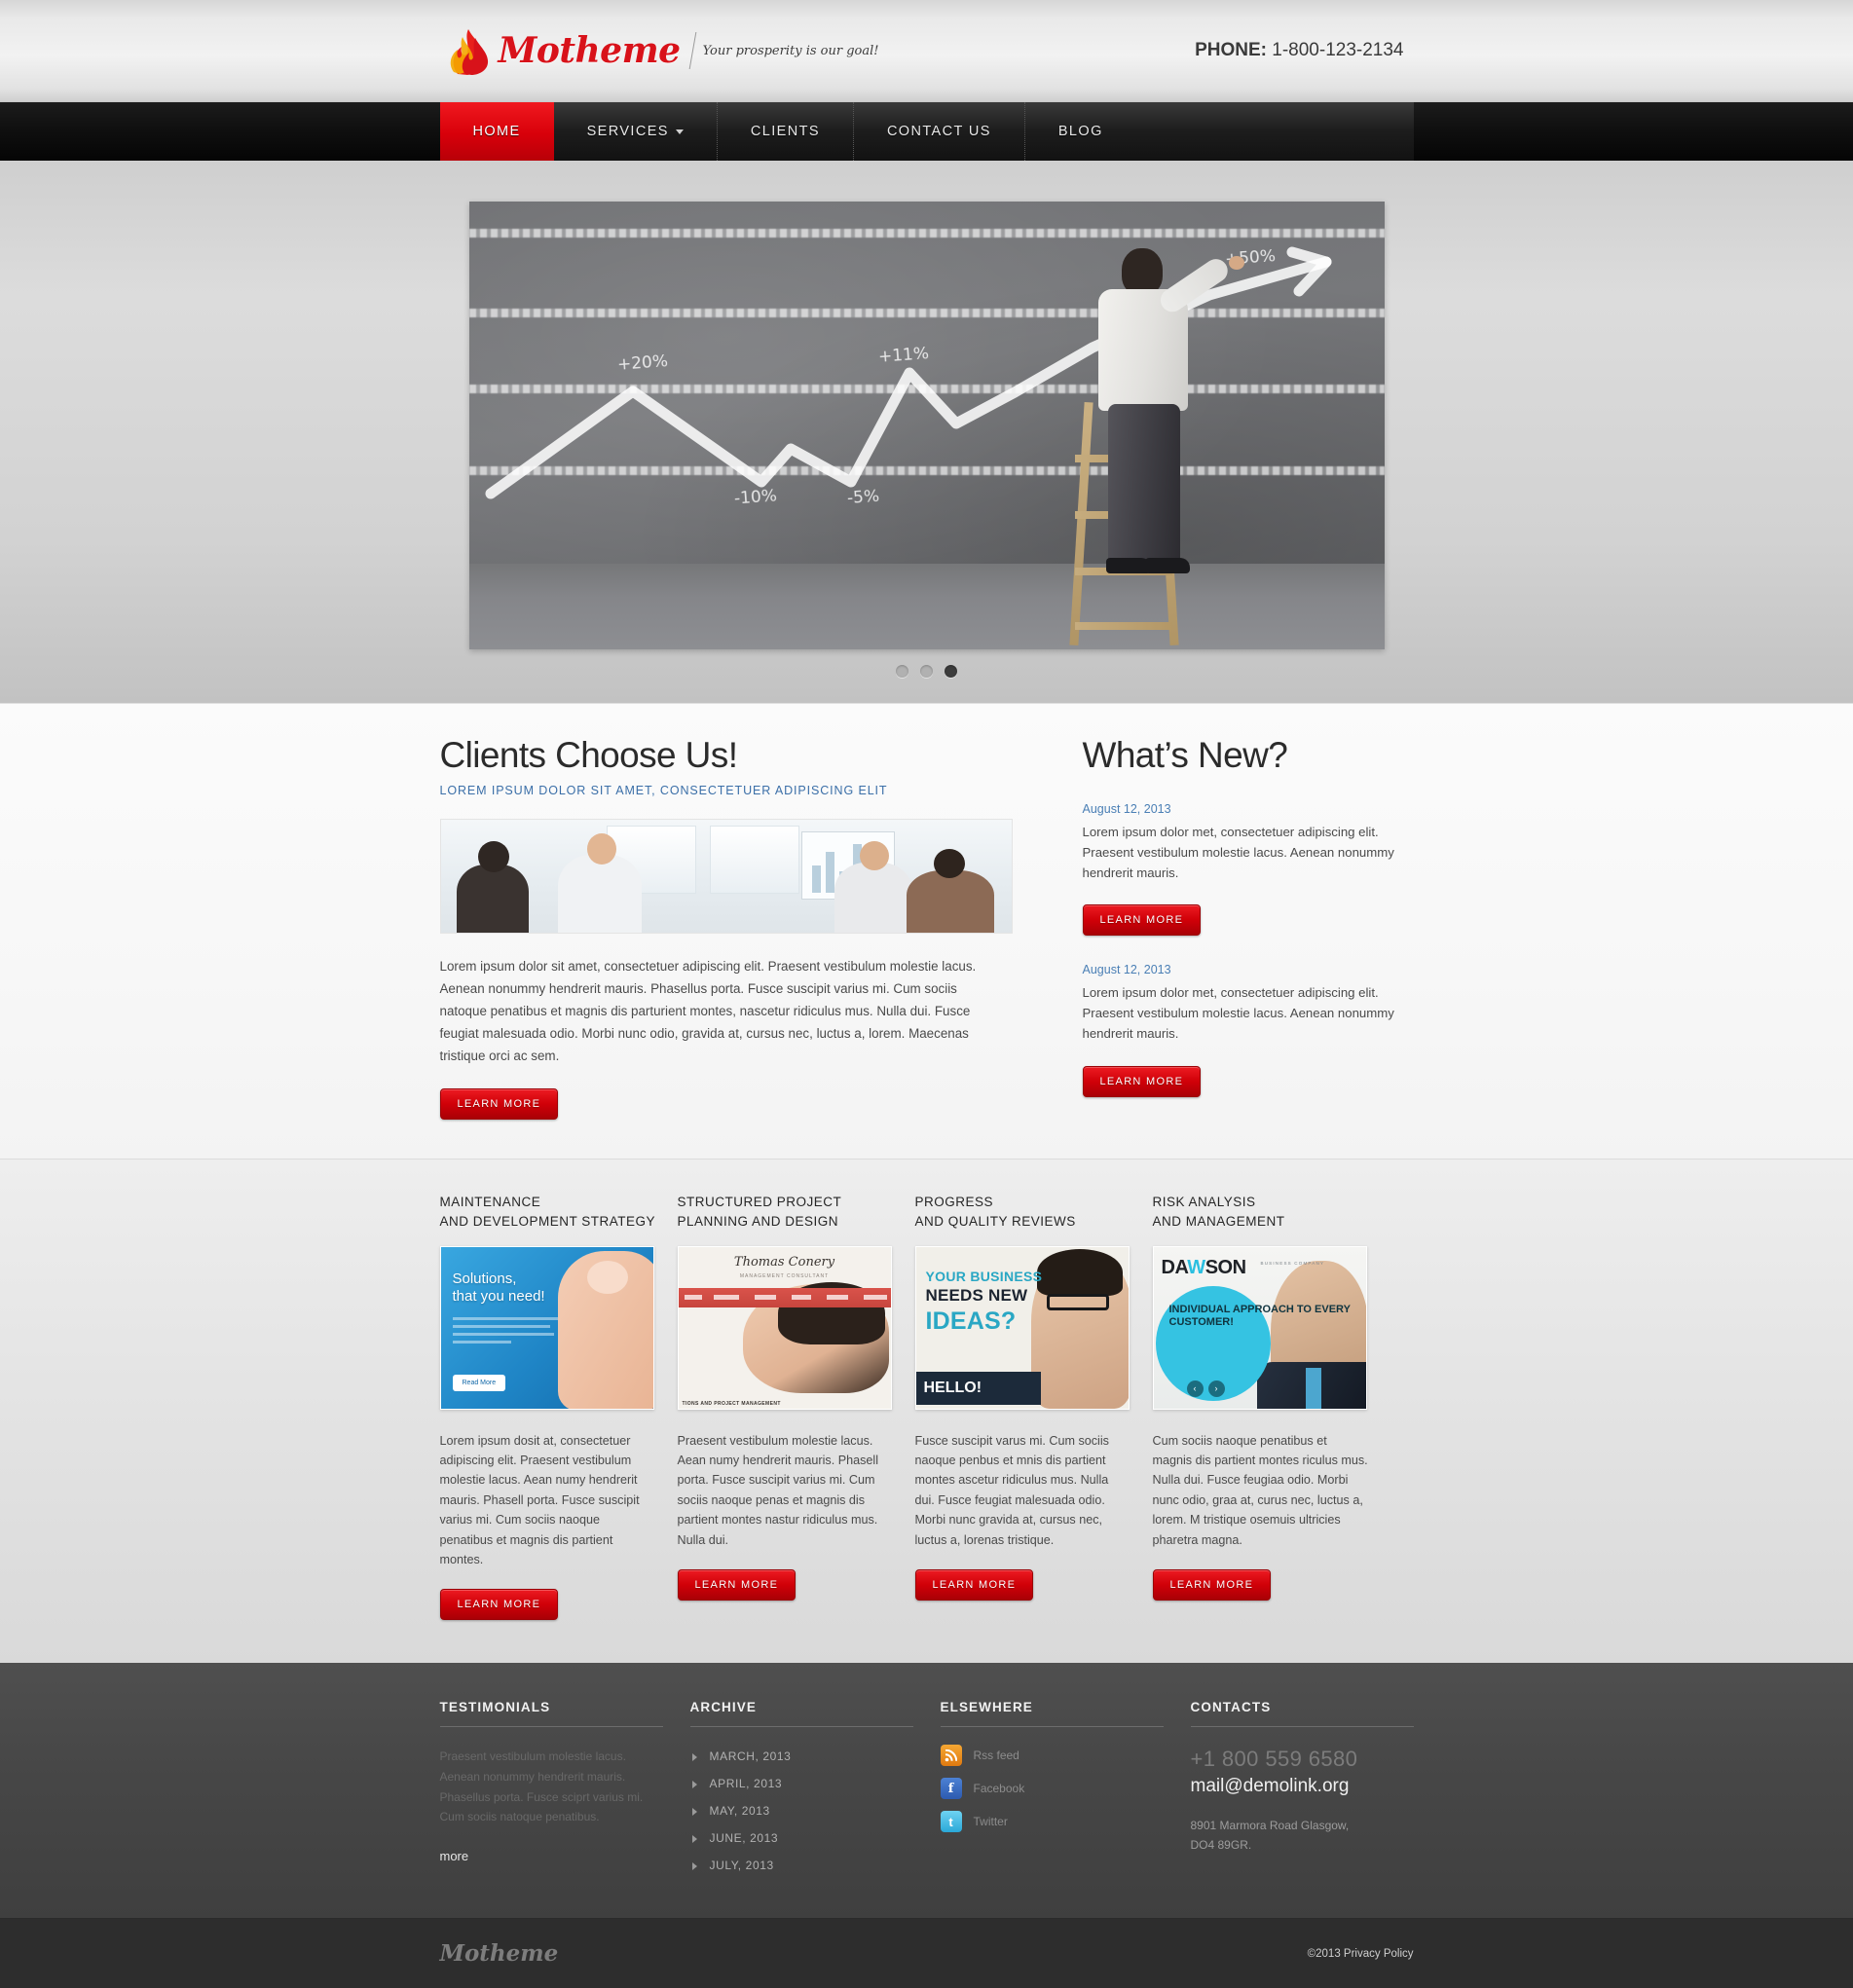  Describe the element at coordinates (1204, 1202) in the screenshot. I see `service-title-line1: RISK ANALYSIS` at that location.